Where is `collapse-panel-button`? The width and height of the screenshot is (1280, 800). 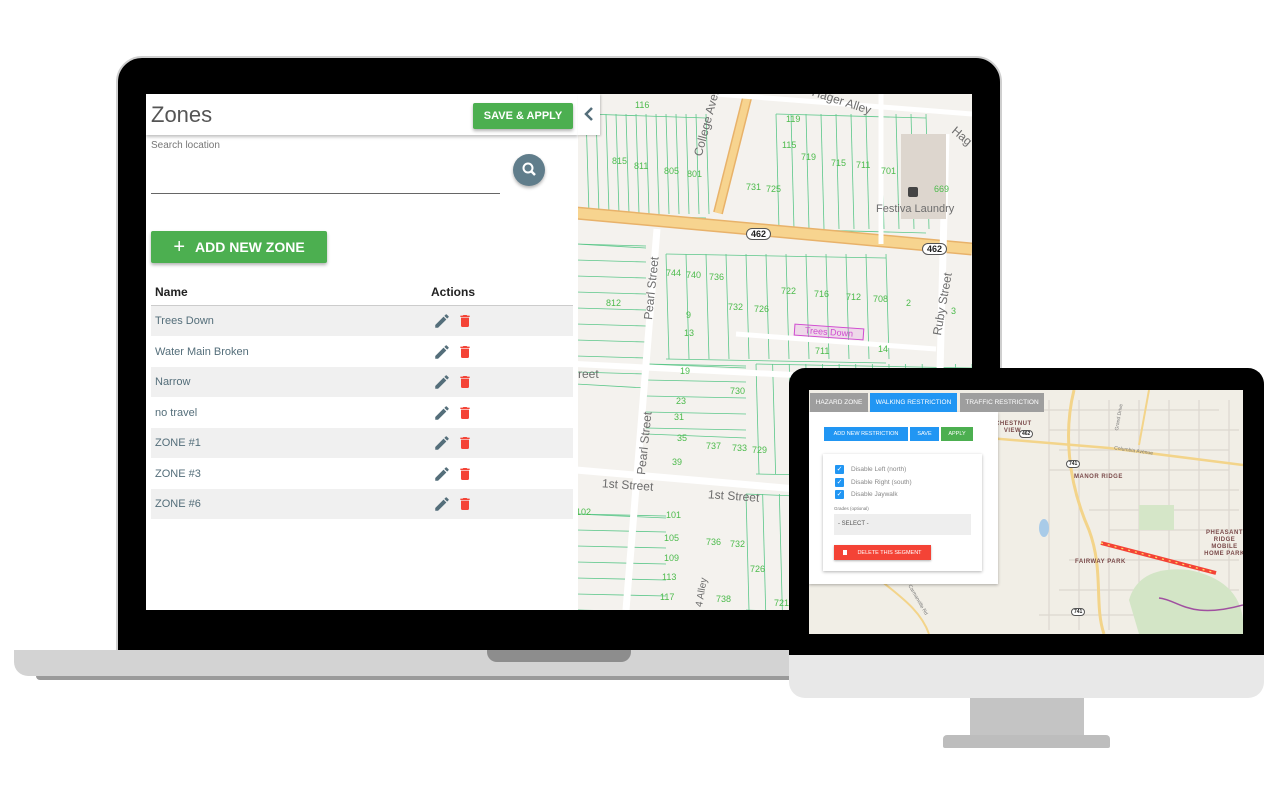 collapse-panel-button is located at coordinates (589, 114).